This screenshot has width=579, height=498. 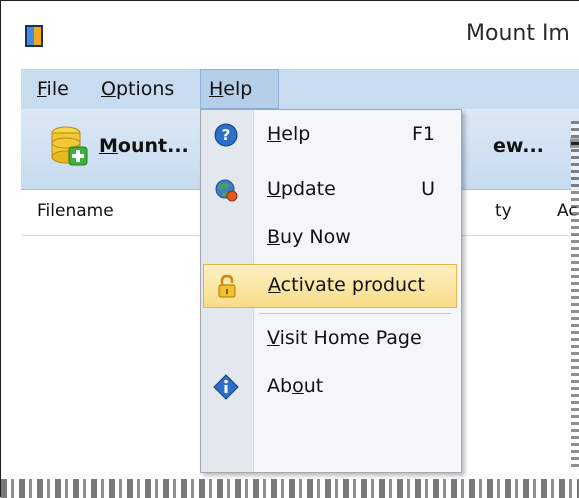 I want to click on mount-database-icon, so click(x=69, y=146).